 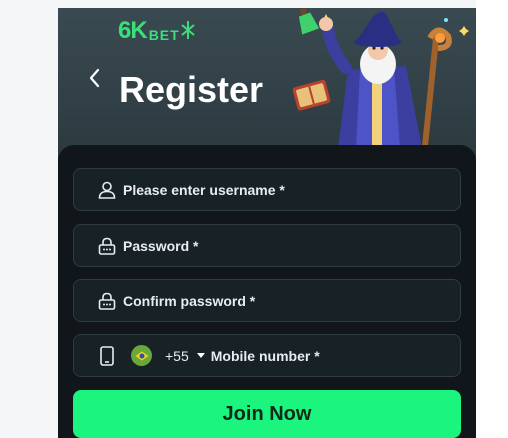 I want to click on brand-logo: 6K BET, so click(x=156, y=31).